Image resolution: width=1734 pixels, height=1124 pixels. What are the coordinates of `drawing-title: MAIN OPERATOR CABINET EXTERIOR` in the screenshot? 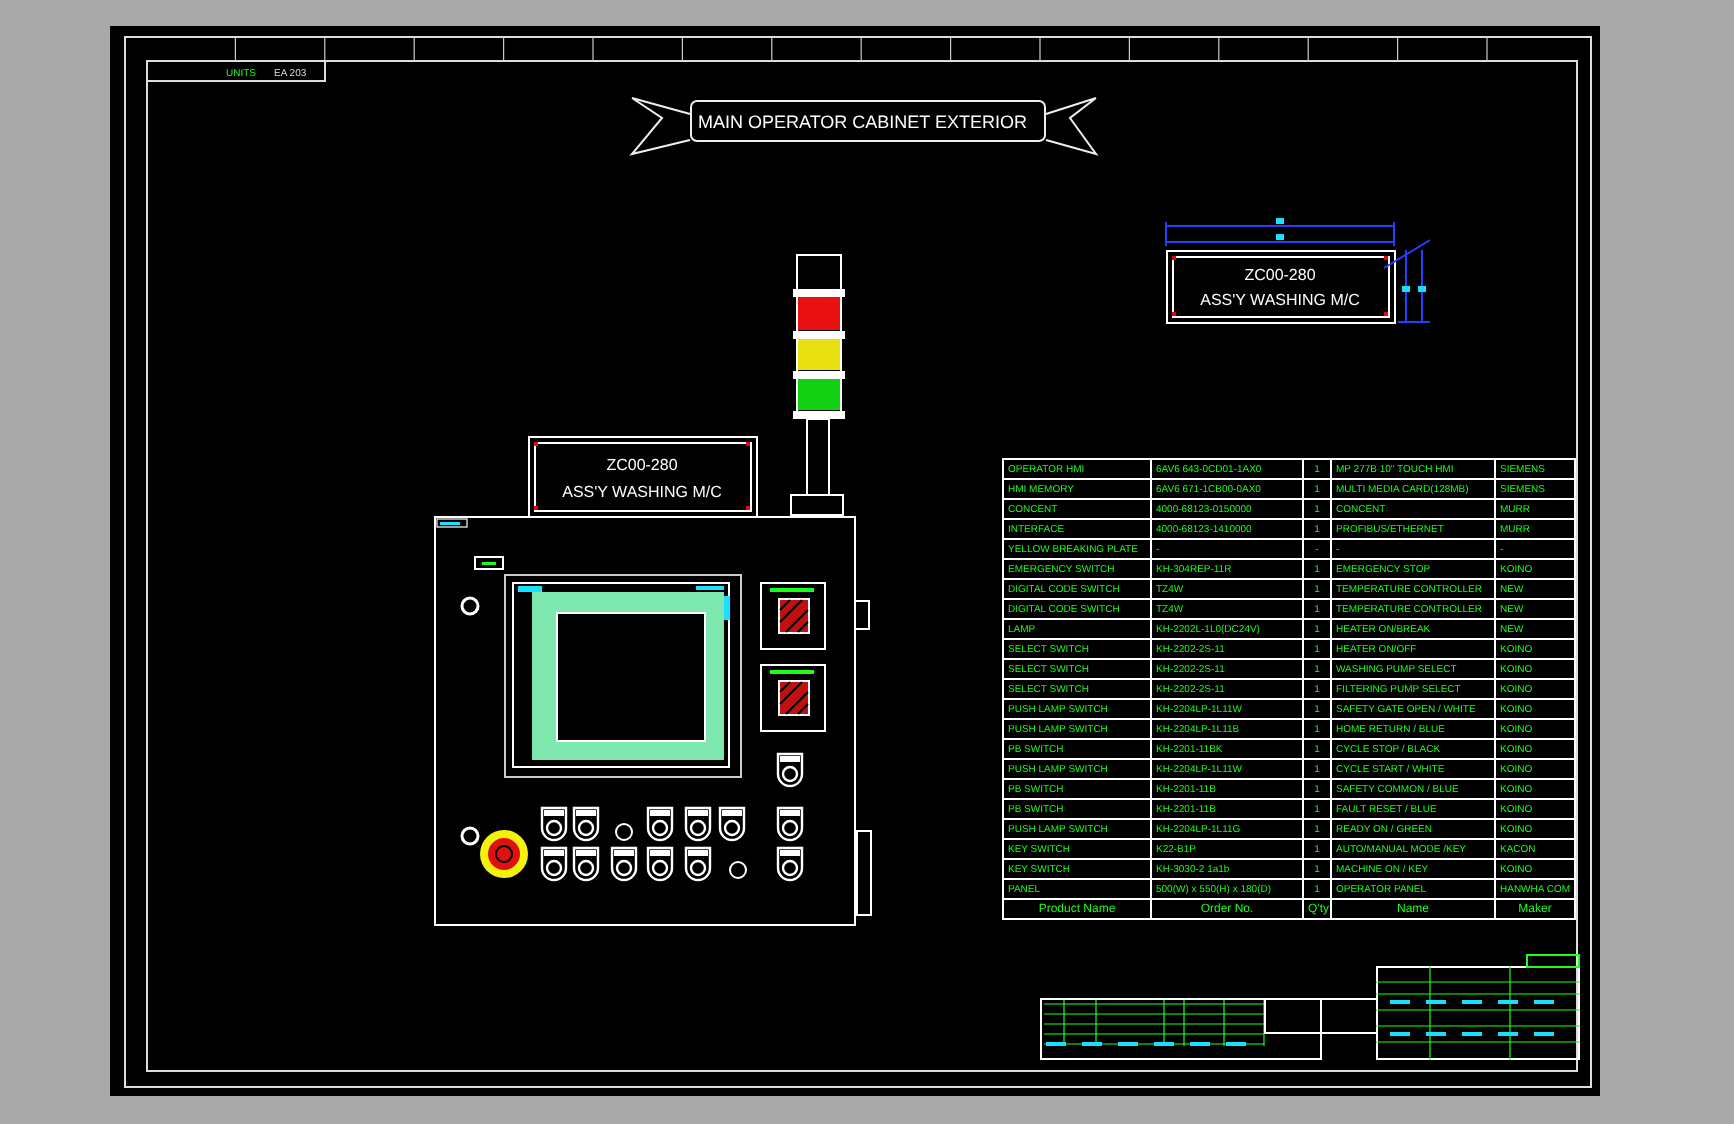 It's located at (863, 122).